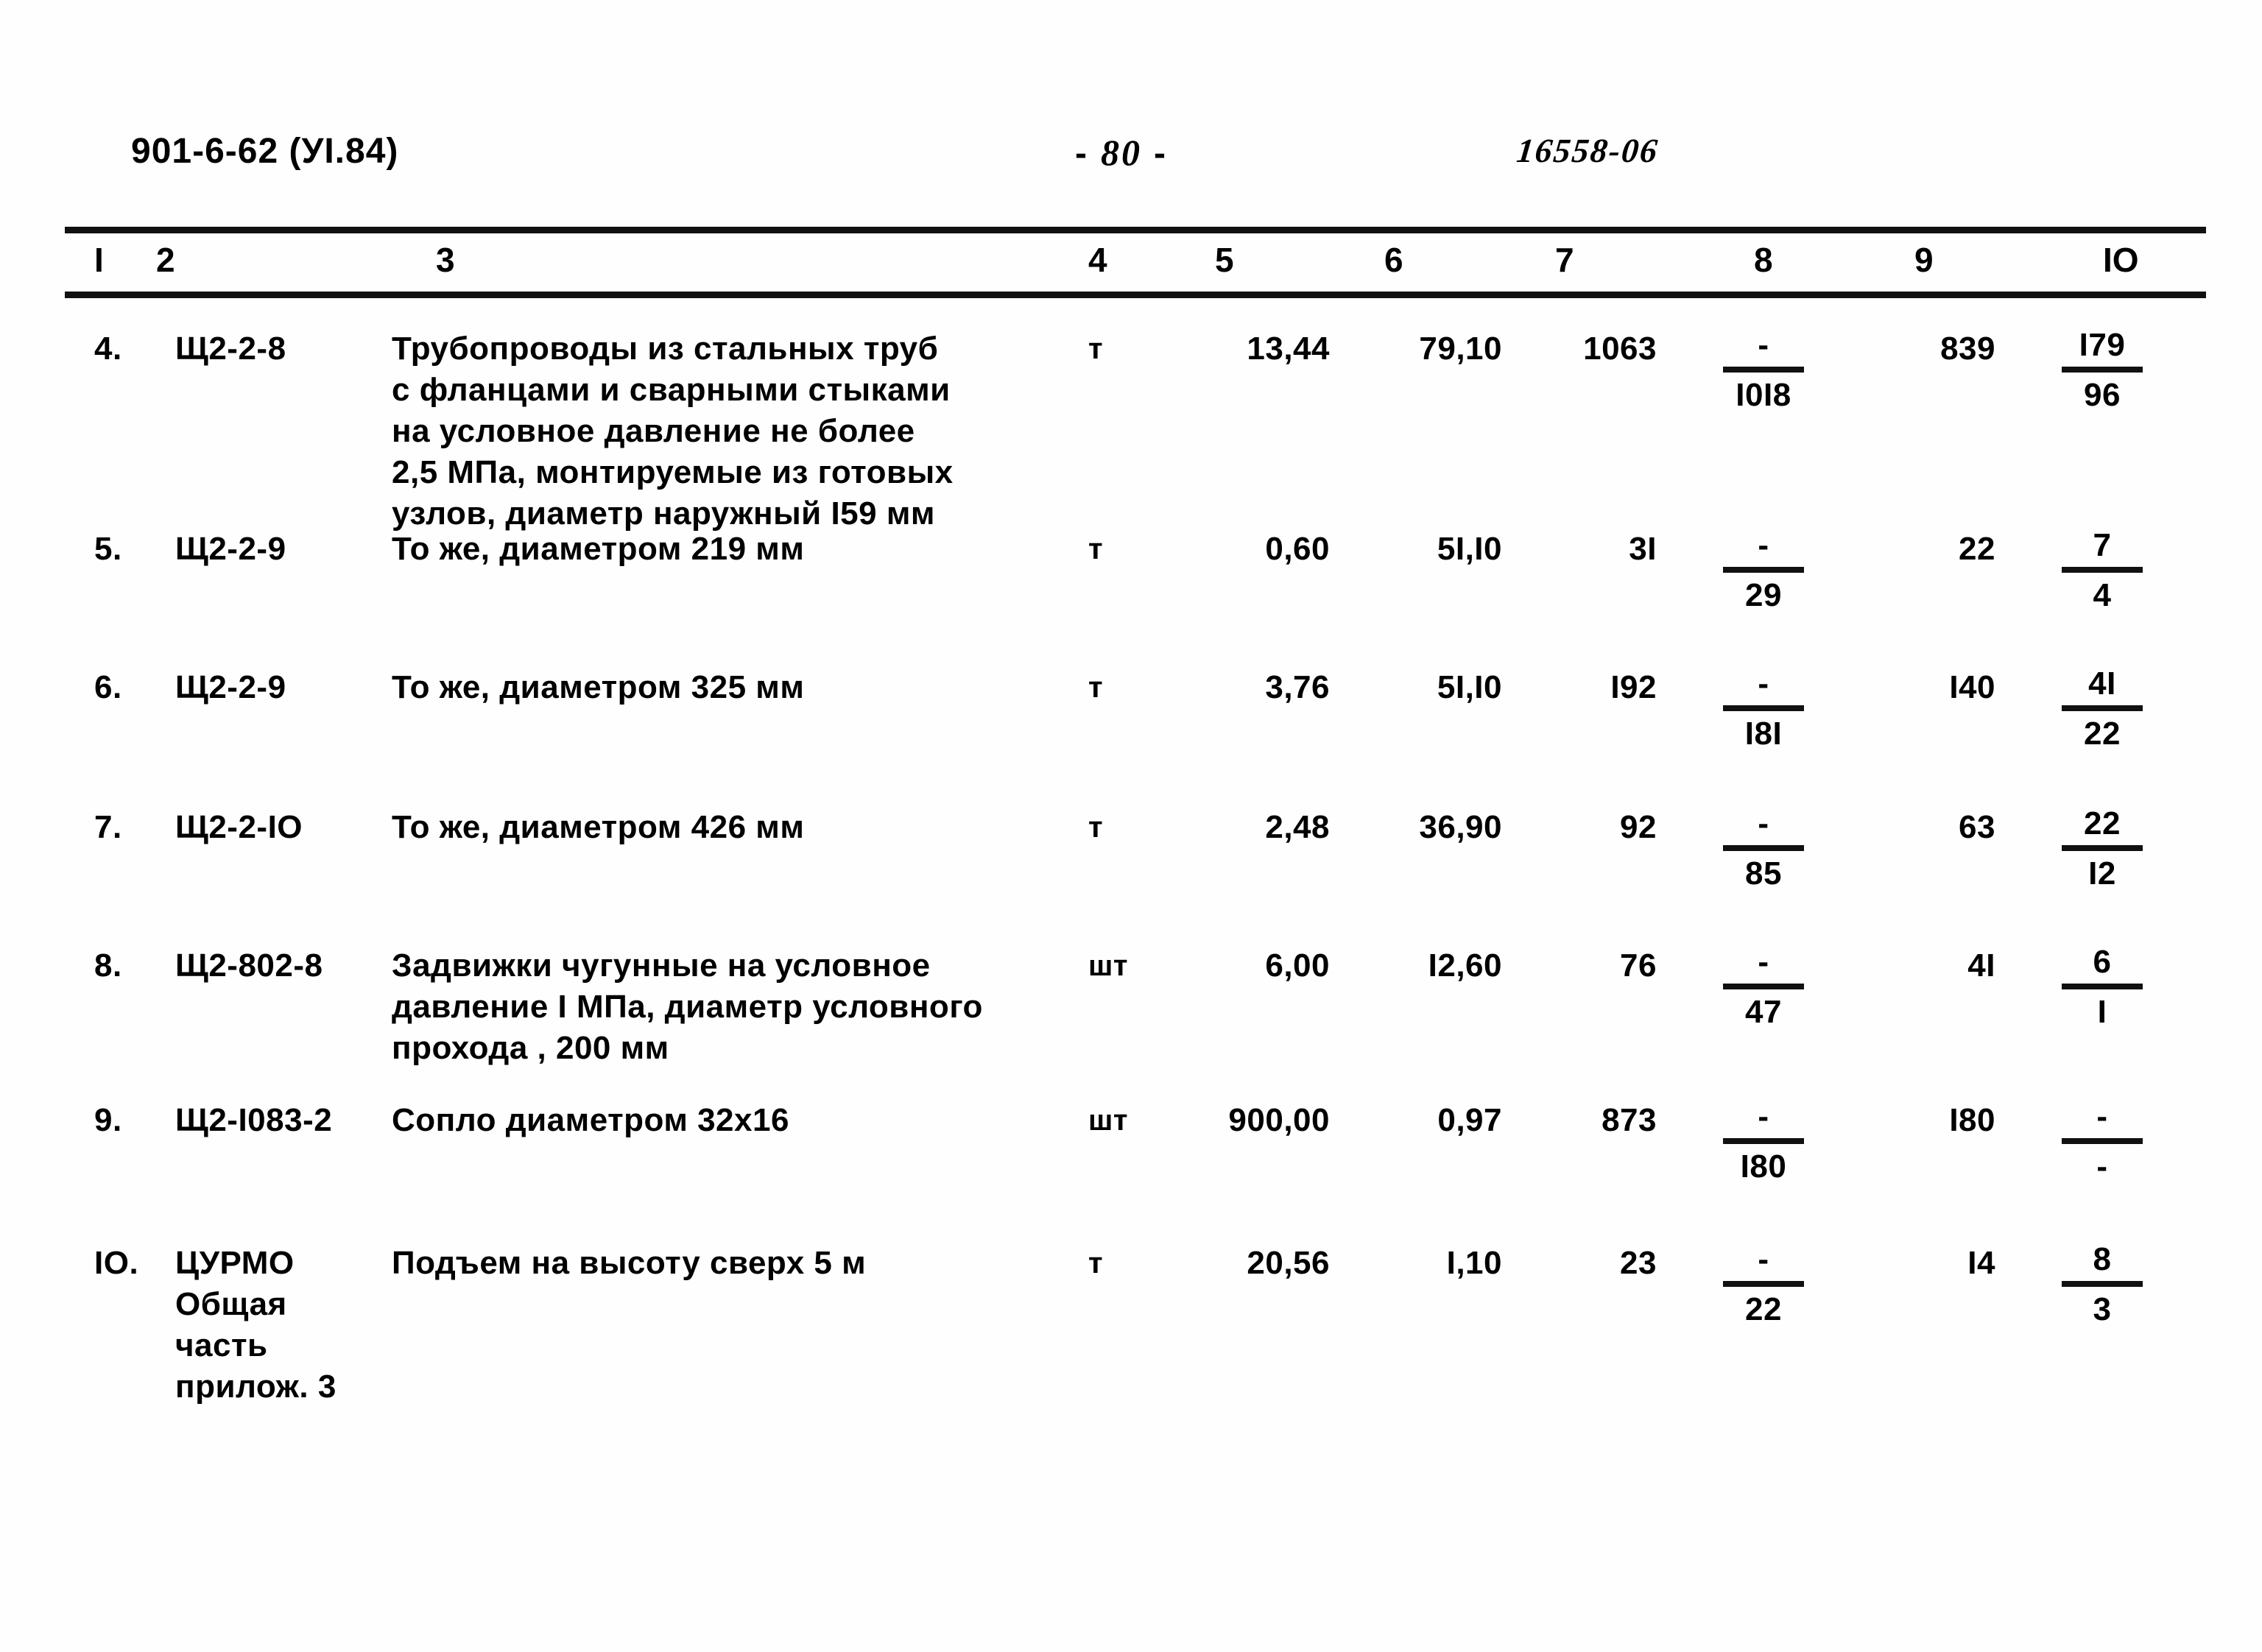 Image resolution: width=2262 pixels, height=1652 pixels. Describe the element at coordinates (1763, 734) in the screenshot. I see `row-col8-fraction-denominator: I8I` at that location.